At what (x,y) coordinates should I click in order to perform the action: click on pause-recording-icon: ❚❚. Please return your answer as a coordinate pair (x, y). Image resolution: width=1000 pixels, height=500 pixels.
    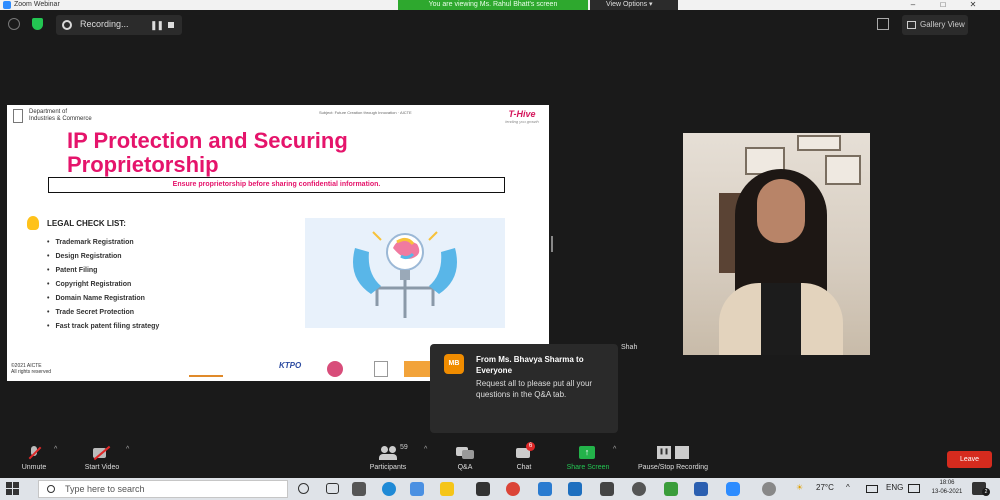
    Looking at the image, I should click on (157, 25).